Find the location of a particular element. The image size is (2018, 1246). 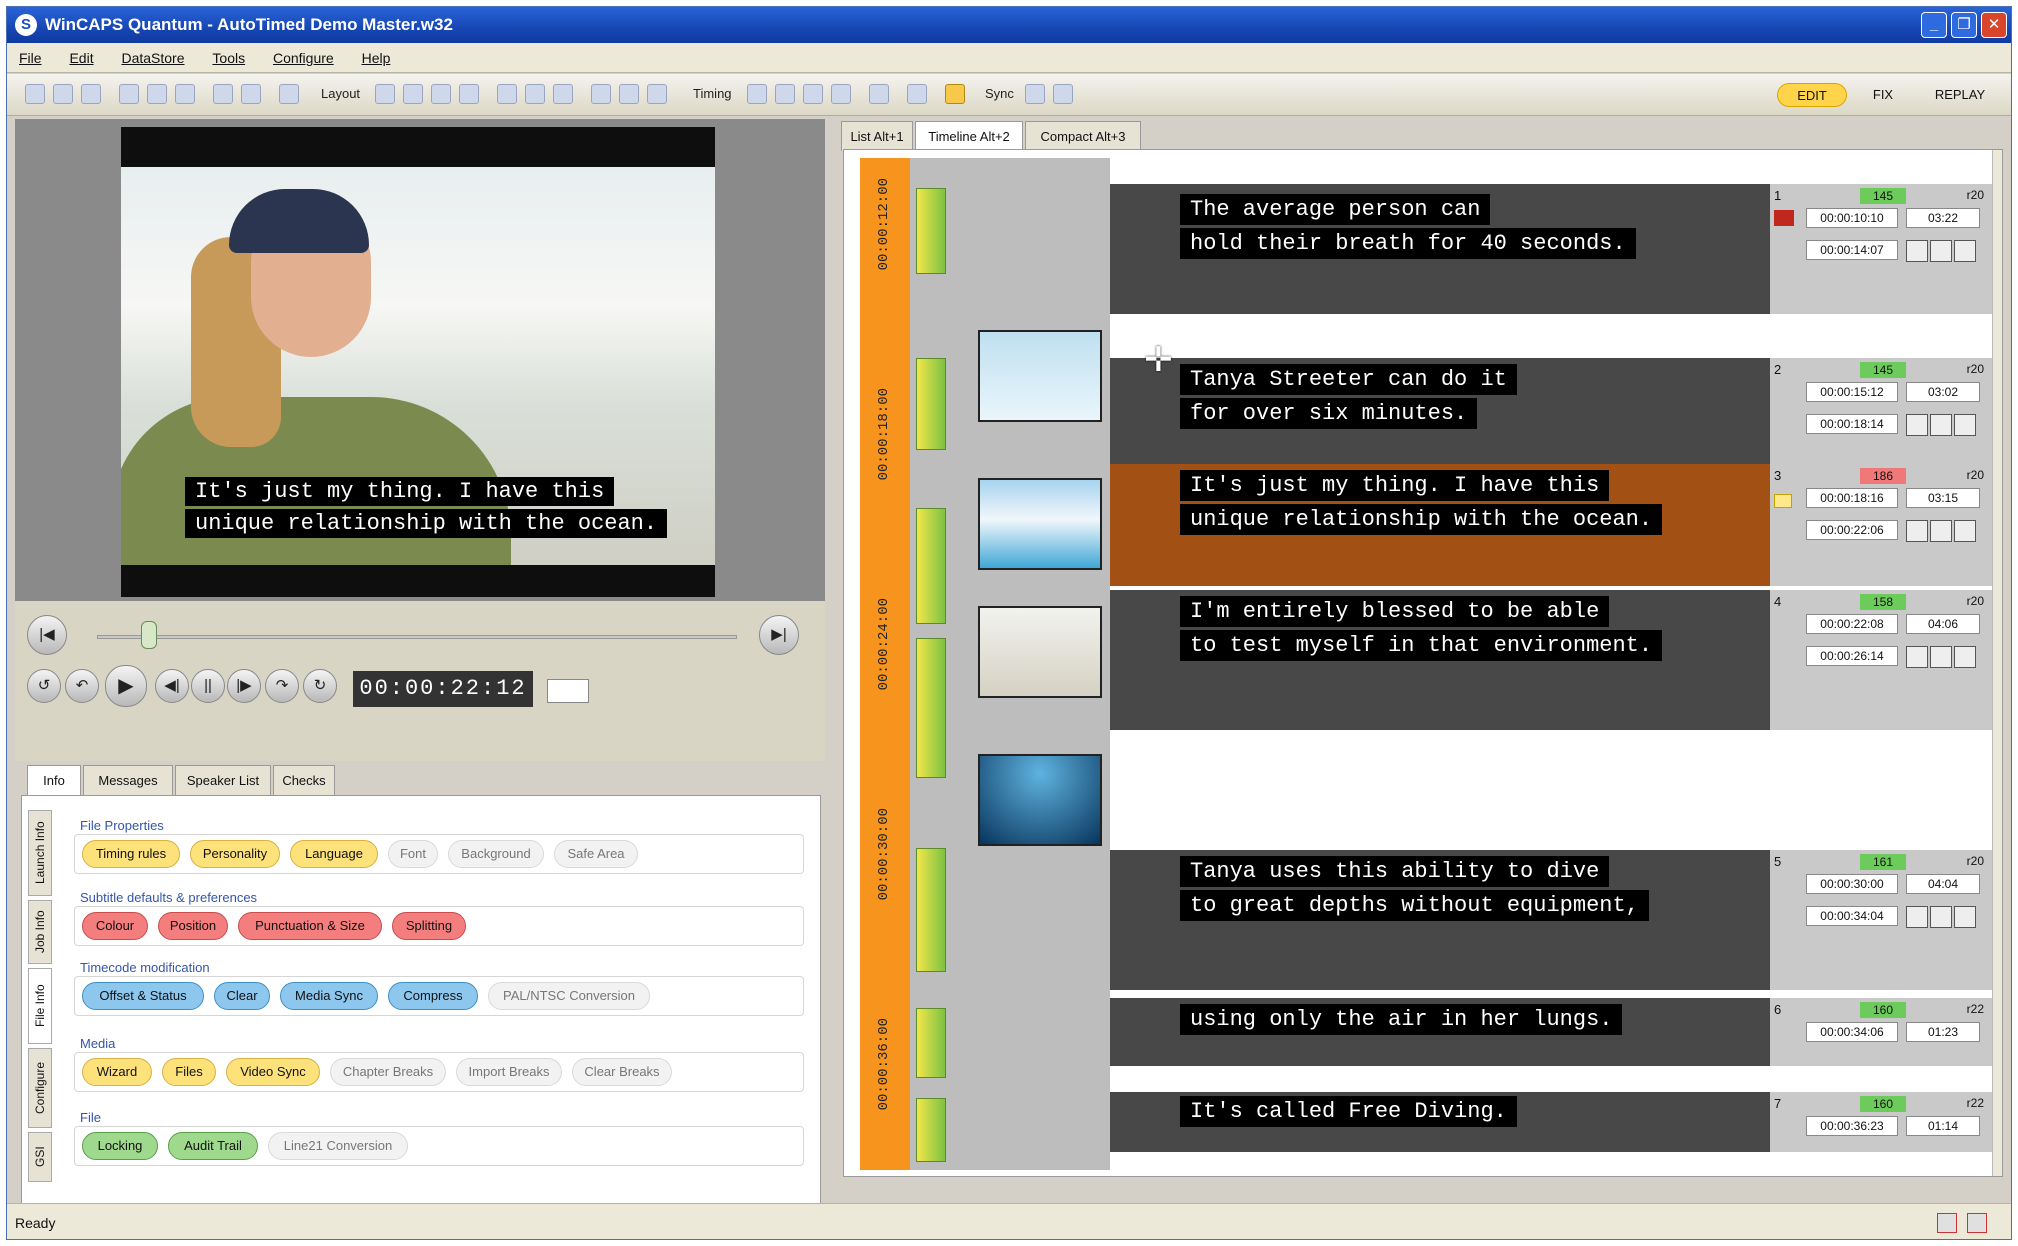

step-back-icon: ◀| is located at coordinates (172, 686).